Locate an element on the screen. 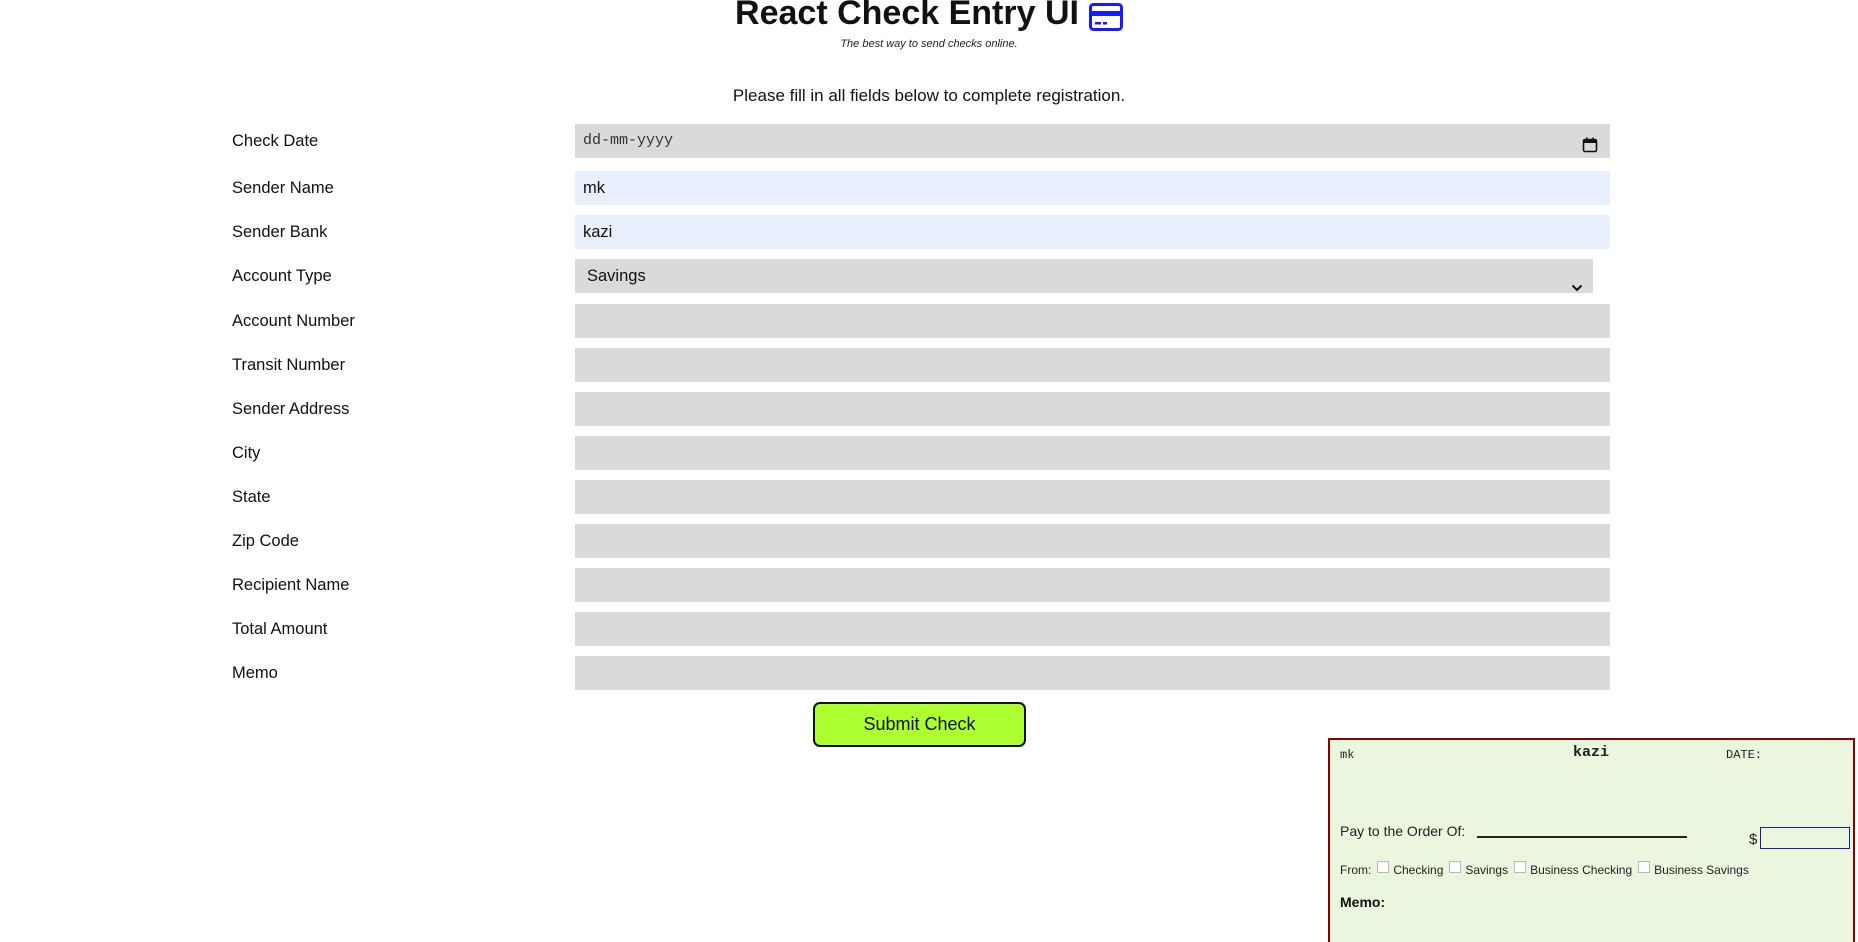  sender-bank-label: Sender Bank is located at coordinates (280, 232).